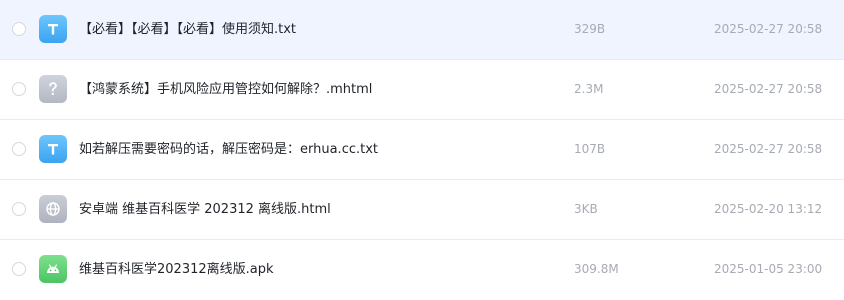  I want to click on html-globe-icon, so click(53, 209).